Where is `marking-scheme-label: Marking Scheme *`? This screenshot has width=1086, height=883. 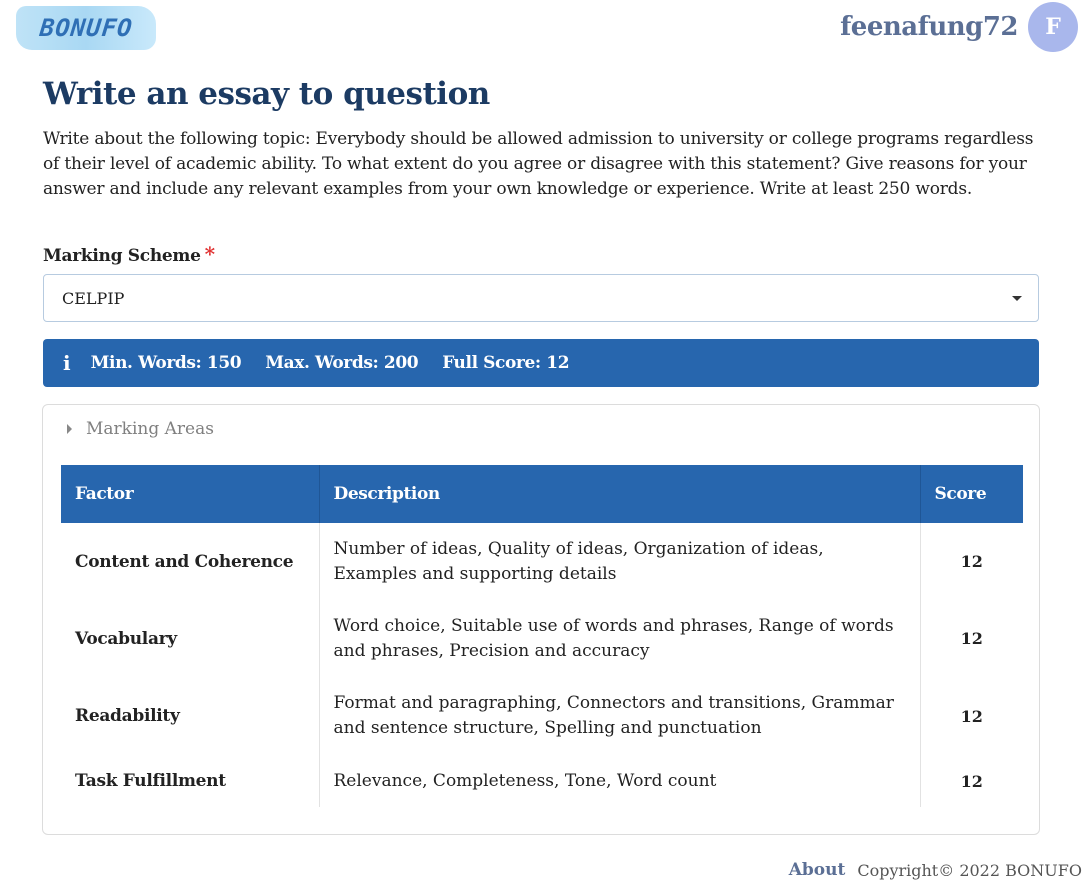 marking-scheme-label: Marking Scheme * is located at coordinates (129, 254).